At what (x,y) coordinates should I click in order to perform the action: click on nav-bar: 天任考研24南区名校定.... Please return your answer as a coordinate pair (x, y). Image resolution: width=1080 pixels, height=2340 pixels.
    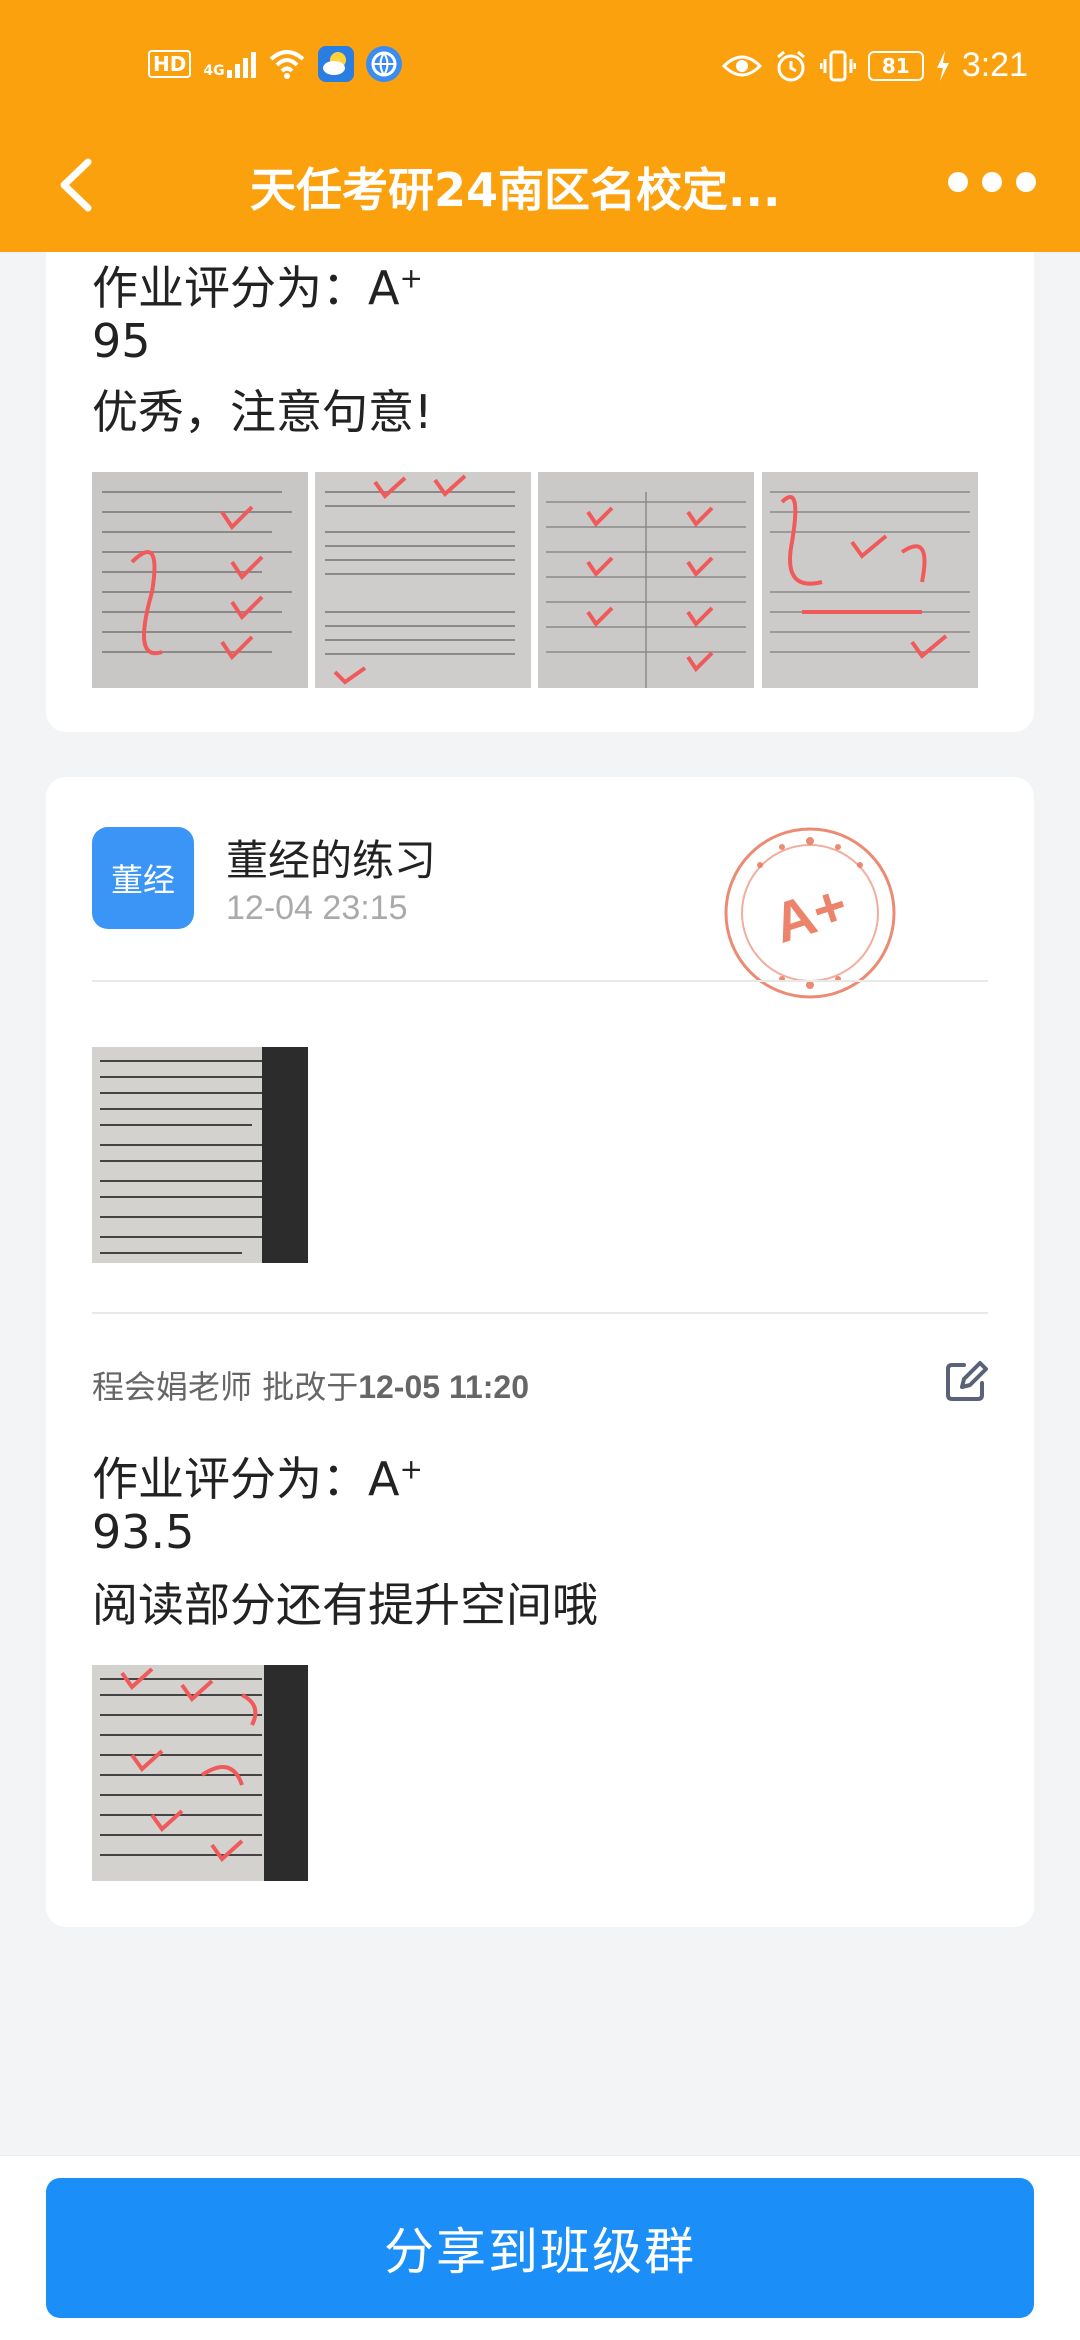
    Looking at the image, I should click on (540, 185).